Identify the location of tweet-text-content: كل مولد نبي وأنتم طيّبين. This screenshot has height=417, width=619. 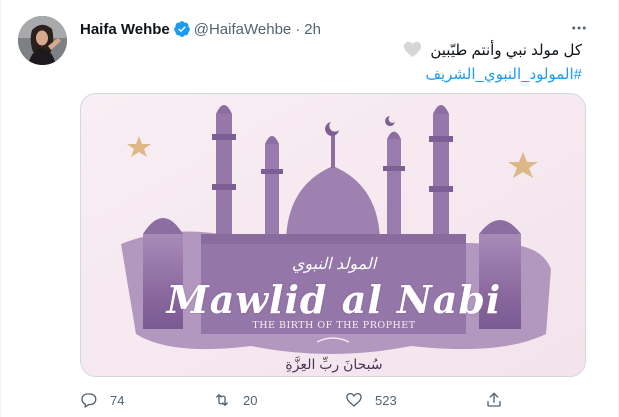
(506, 50).